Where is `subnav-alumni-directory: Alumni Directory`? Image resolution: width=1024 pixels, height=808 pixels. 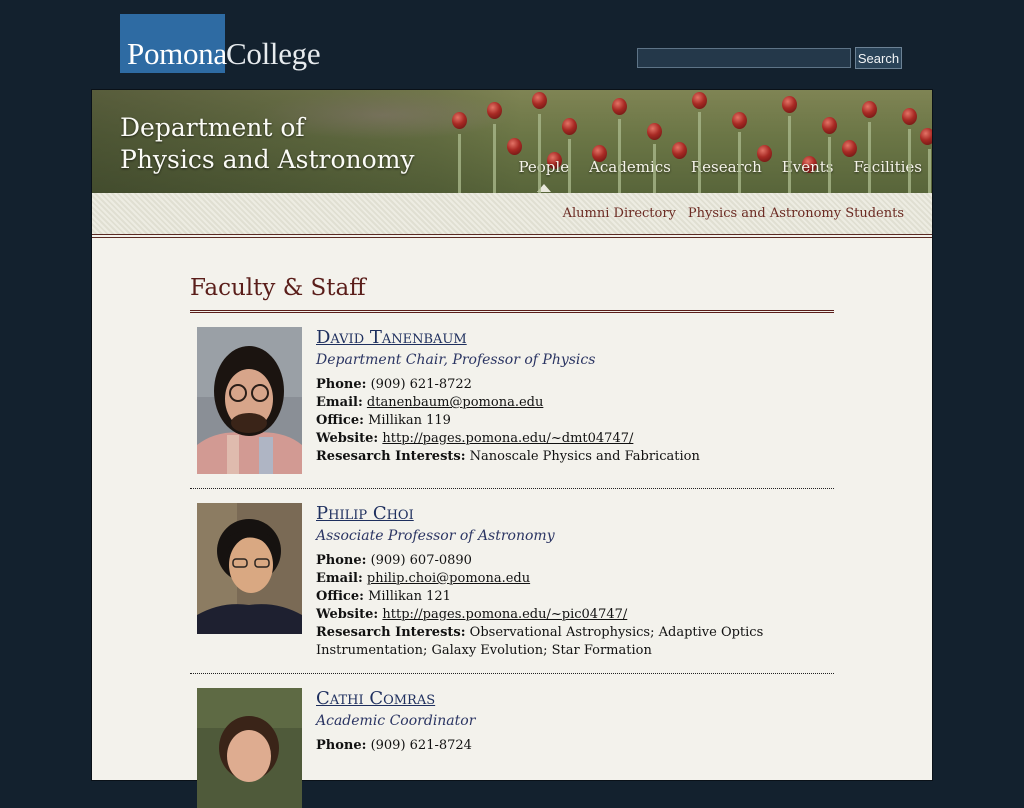 subnav-alumni-directory: Alumni Directory is located at coordinates (619, 213).